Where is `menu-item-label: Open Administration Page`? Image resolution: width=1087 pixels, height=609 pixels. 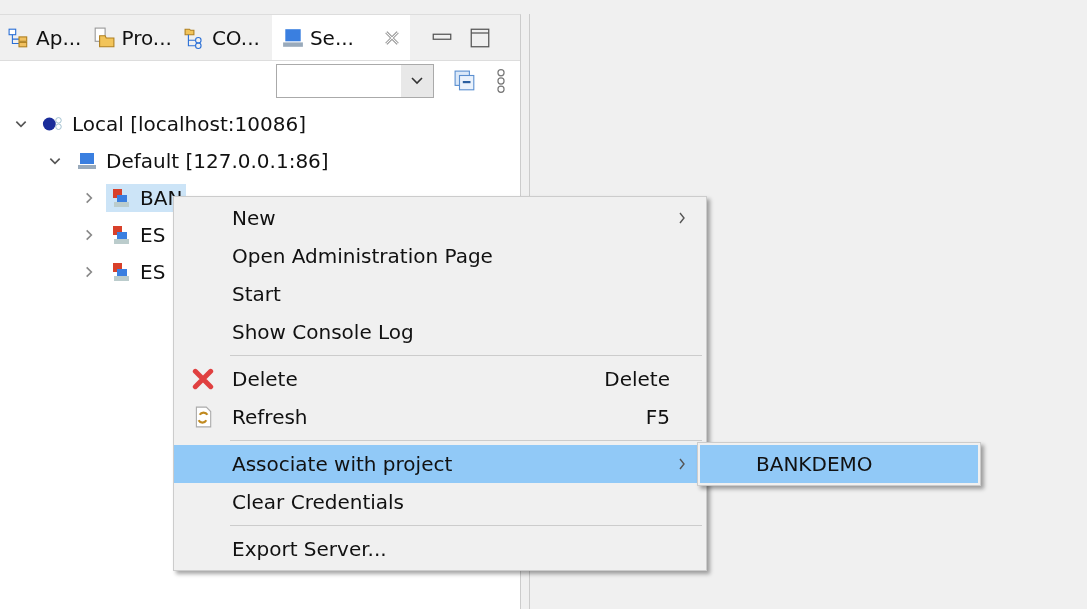 menu-item-label: Open Administration Page is located at coordinates (363, 256).